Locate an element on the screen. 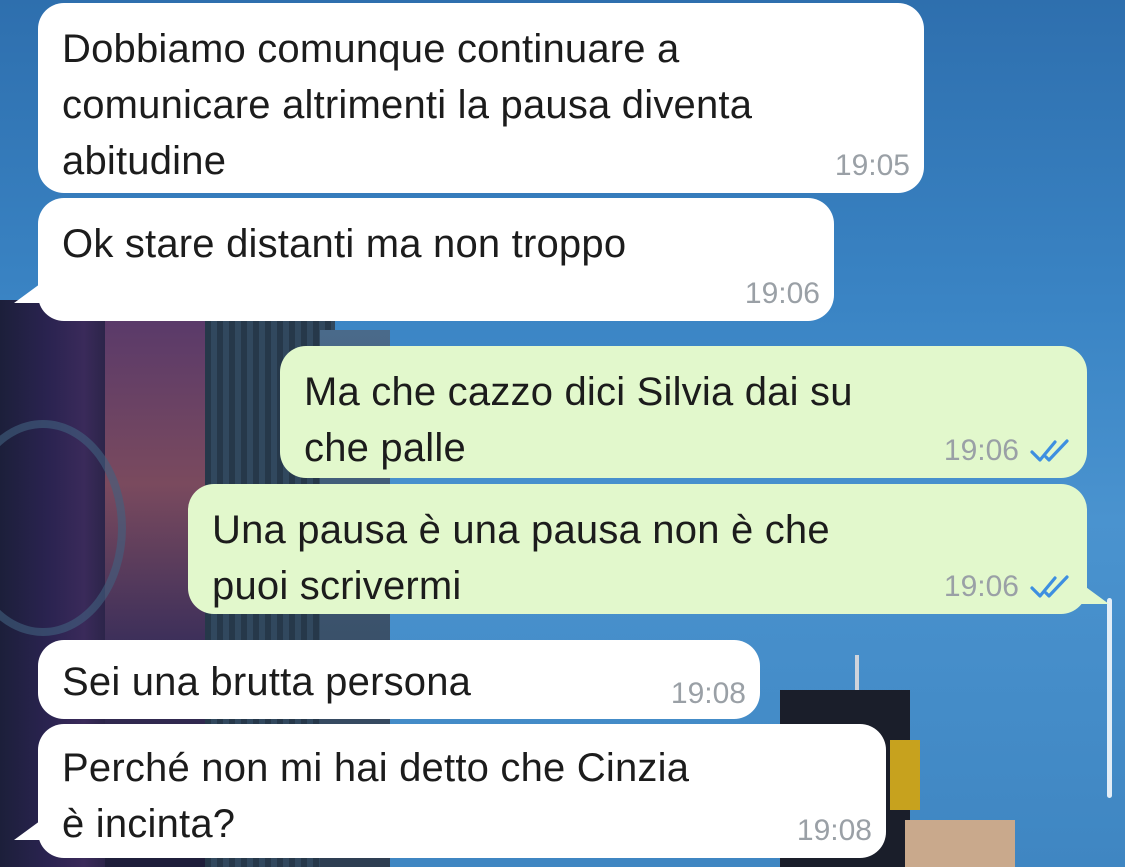  incoming-message: Sei una brutta persona 19:08 is located at coordinates (399, 679).